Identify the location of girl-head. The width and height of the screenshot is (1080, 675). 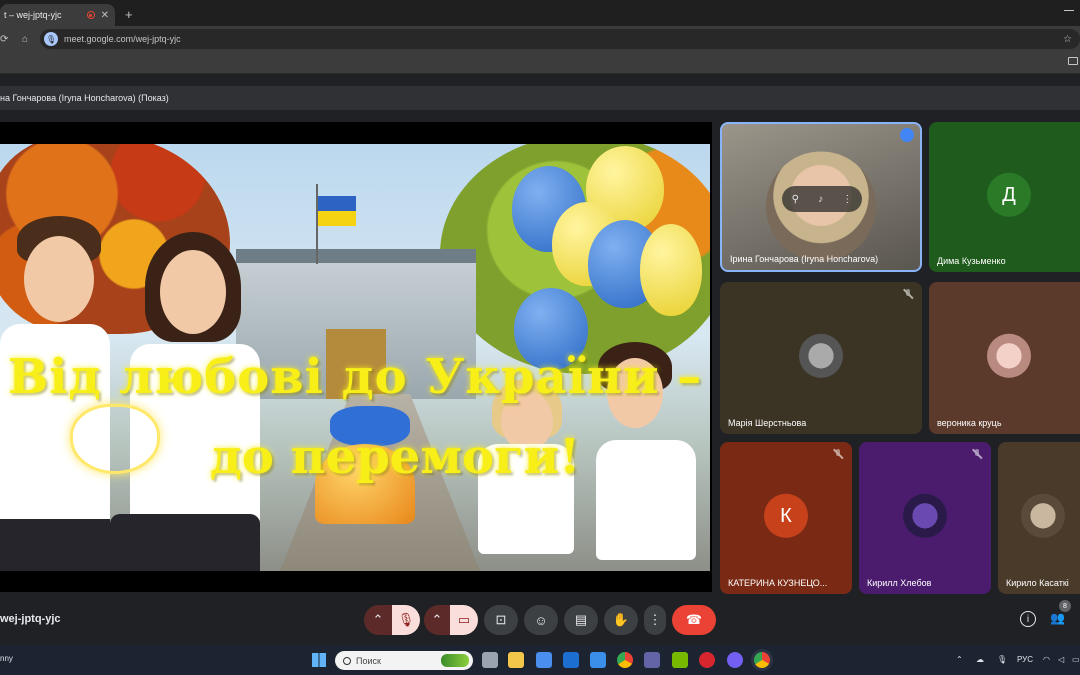
(193, 292).